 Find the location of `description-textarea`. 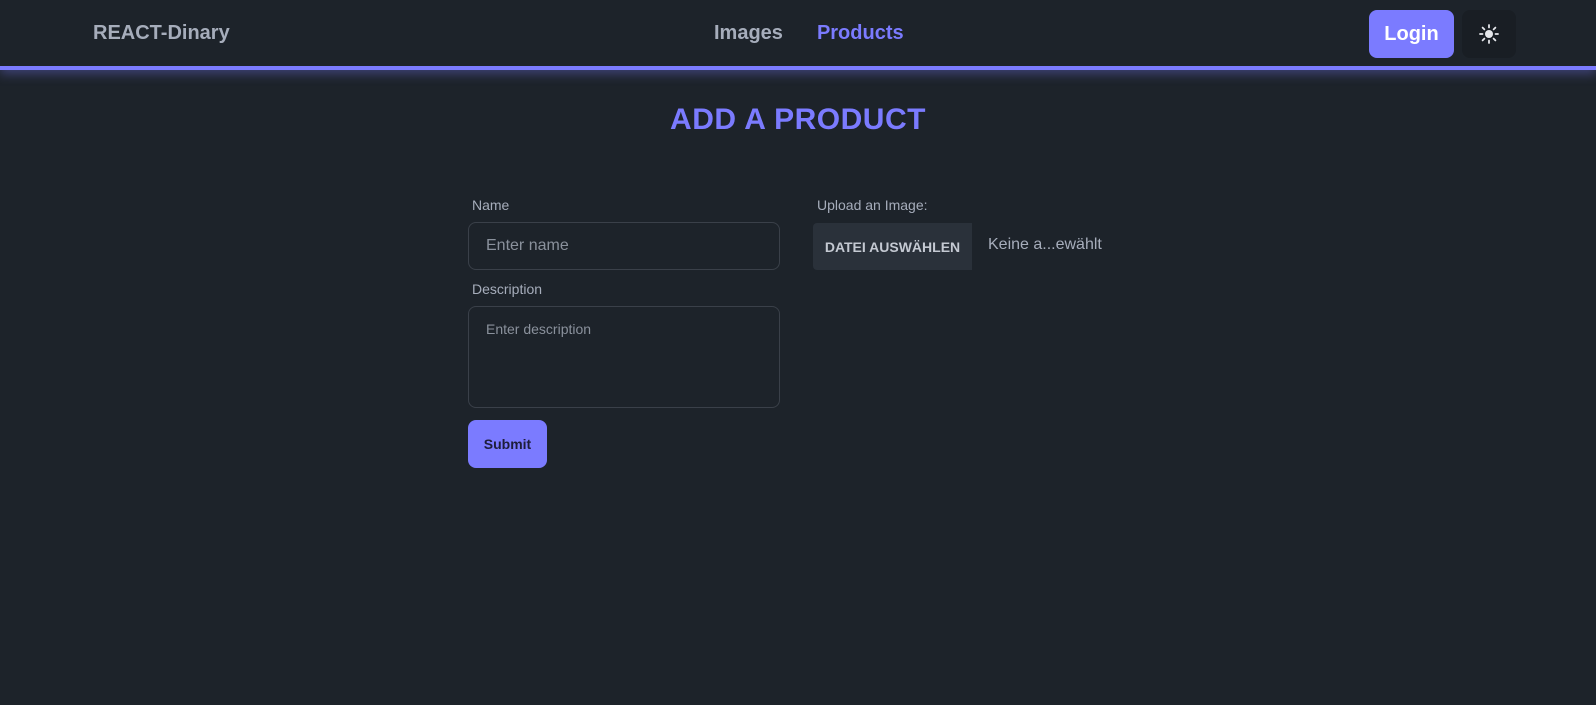

description-textarea is located at coordinates (624, 357).